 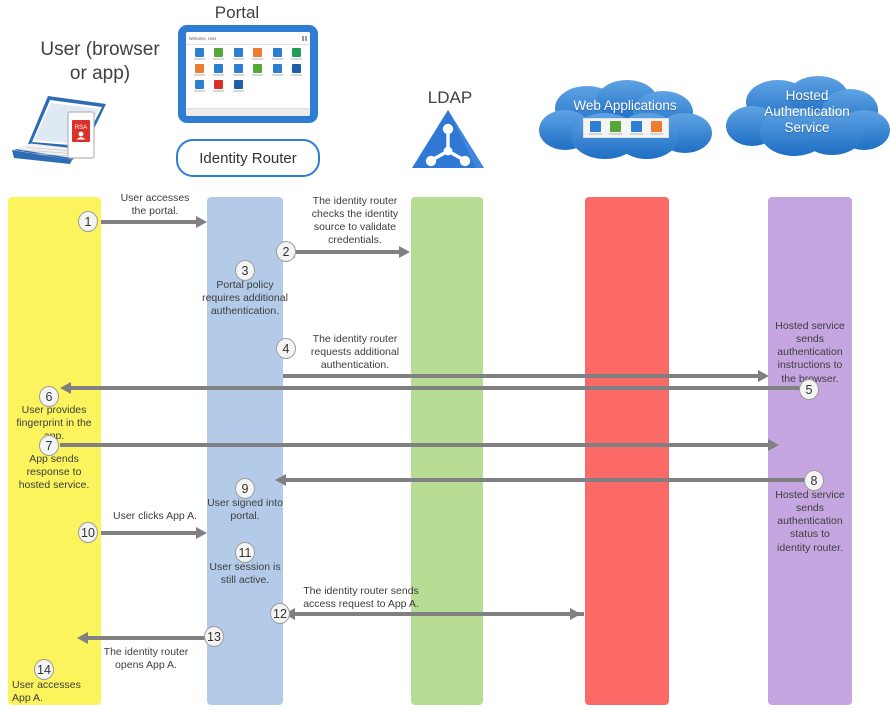 I want to click on caption-step-8-line2: sends, so click(x=810, y=508).